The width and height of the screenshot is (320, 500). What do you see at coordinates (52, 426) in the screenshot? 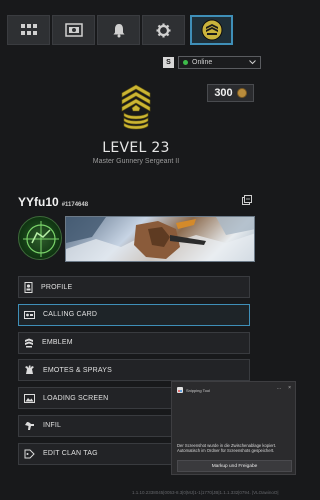
I see `menu-item-label: INFIL` at bounding box center [52, 426].